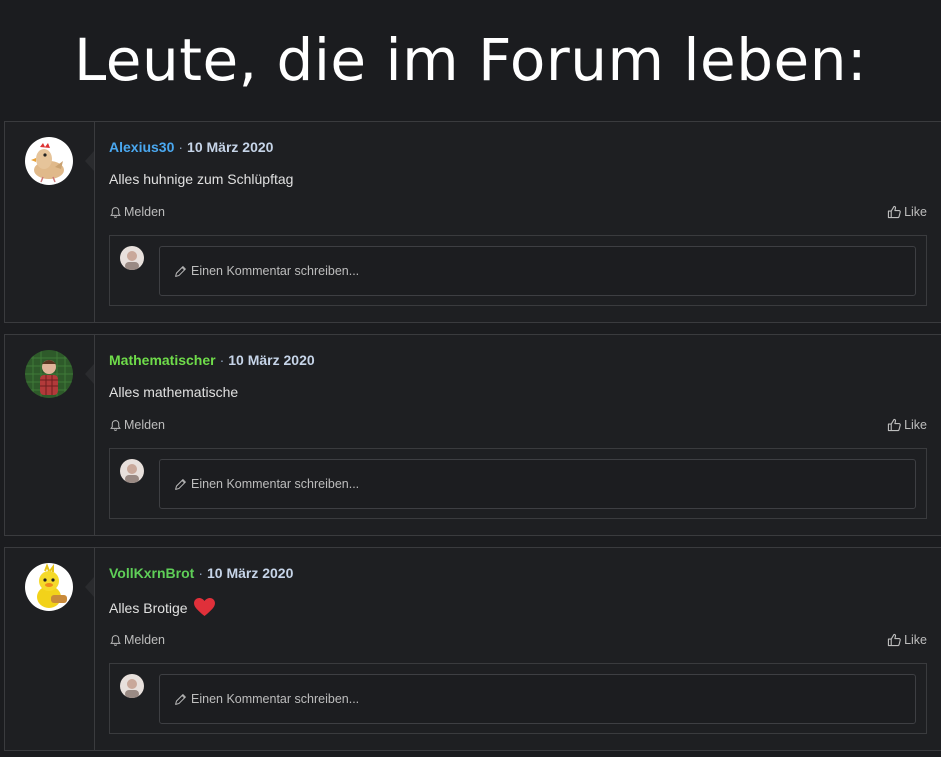  What do you see at coordinates (162, 360) in the screenshot?
I see `author-name: Mathematischer` at bounding box center [162, 360].